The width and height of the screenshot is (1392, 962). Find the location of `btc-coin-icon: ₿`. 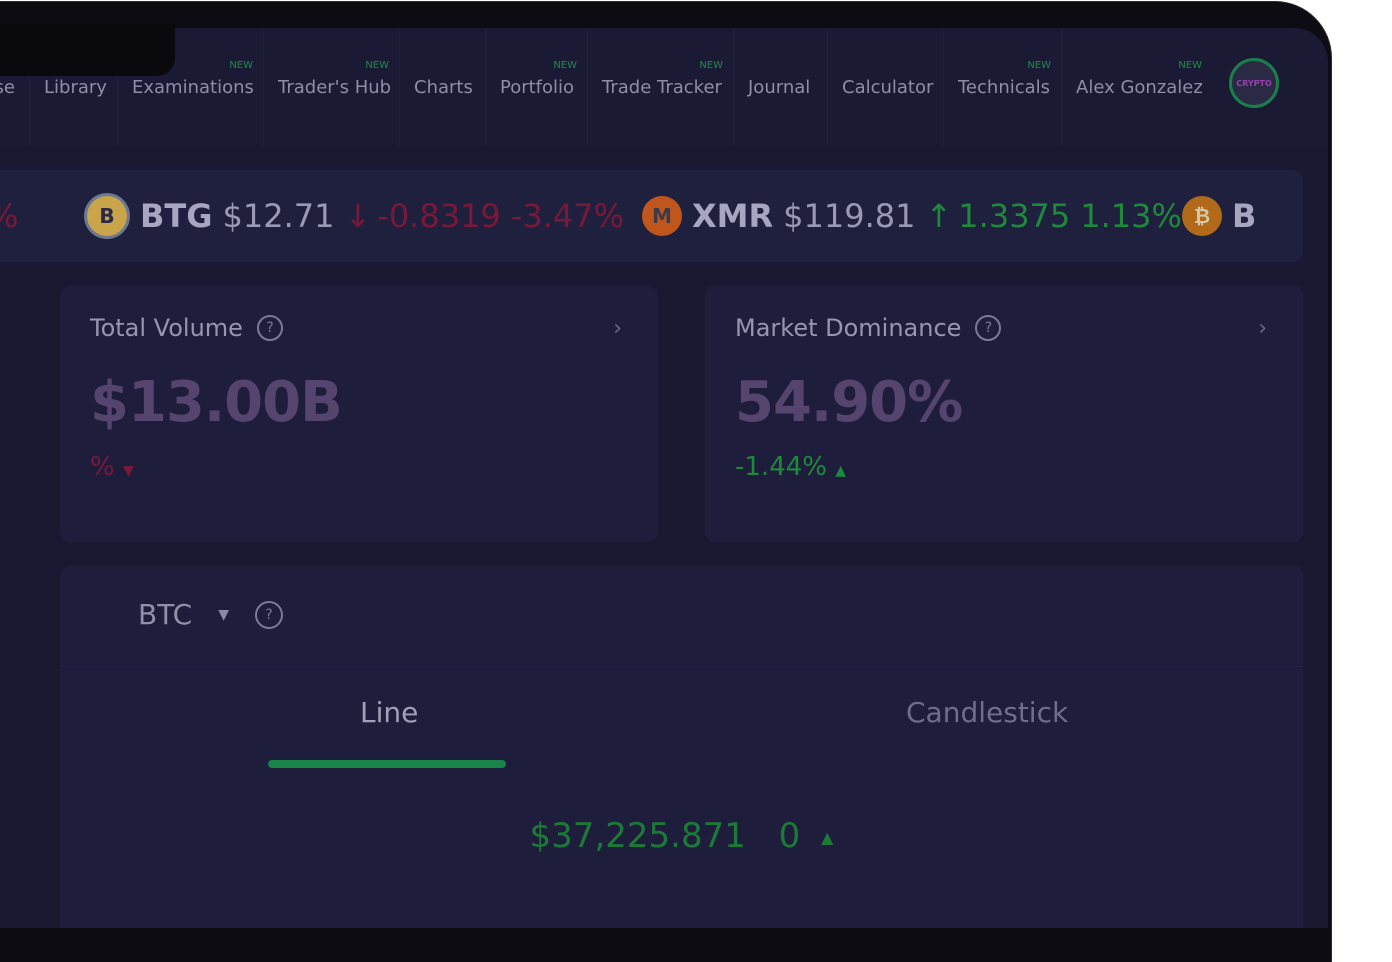

btc-coin-icon: ₿ is located at coordinates (1202, 216).